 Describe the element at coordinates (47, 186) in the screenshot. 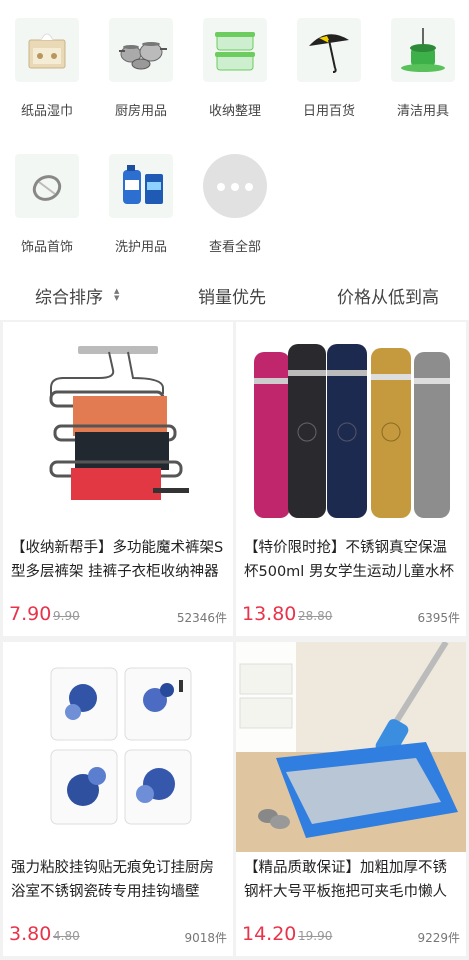

I see `ring-icon` at that location.